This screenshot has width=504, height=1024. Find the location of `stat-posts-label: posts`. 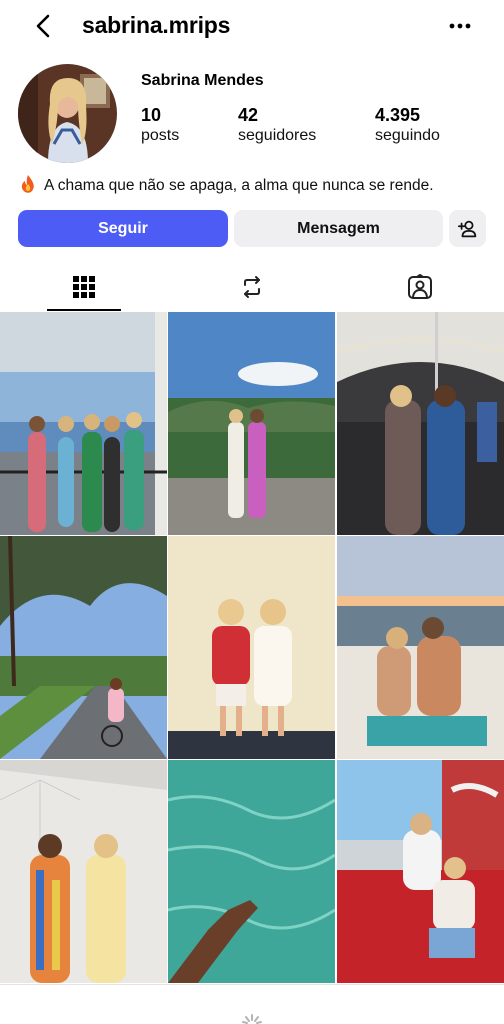

stat-posts-label: posts is located at coordinates (160, 135).